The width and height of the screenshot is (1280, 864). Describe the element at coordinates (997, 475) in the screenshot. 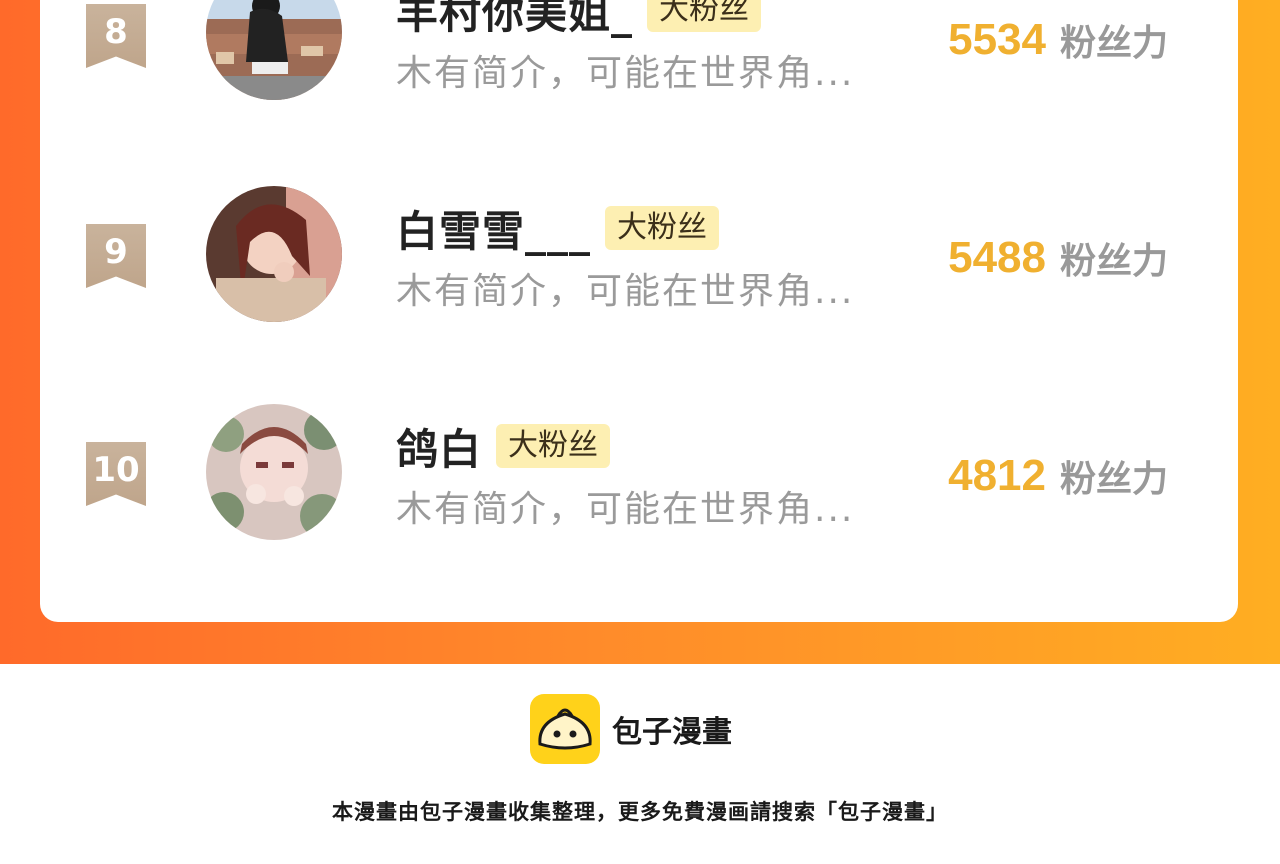

I see `fans-power-value: 4812` at that location.